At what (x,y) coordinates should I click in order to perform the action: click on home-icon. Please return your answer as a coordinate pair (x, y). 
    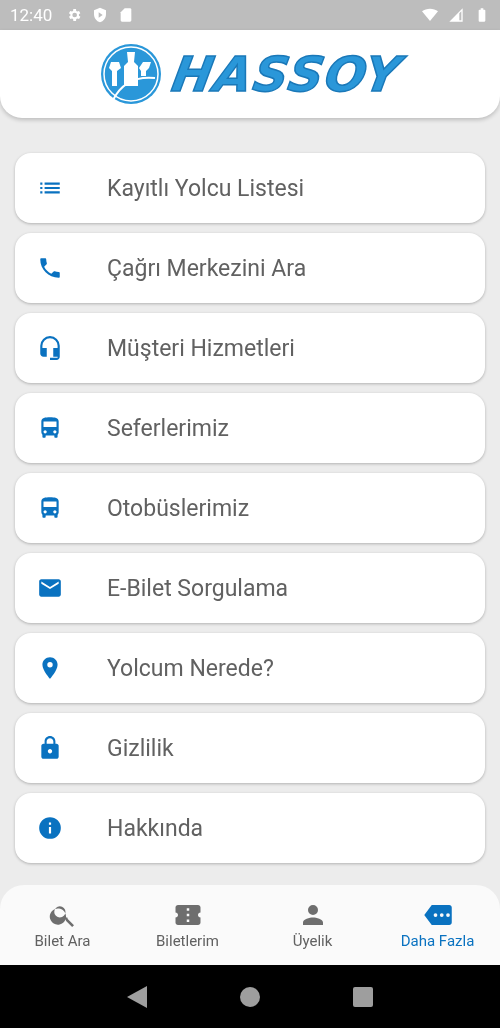
    Looking at the image, I should click on (250, 996).